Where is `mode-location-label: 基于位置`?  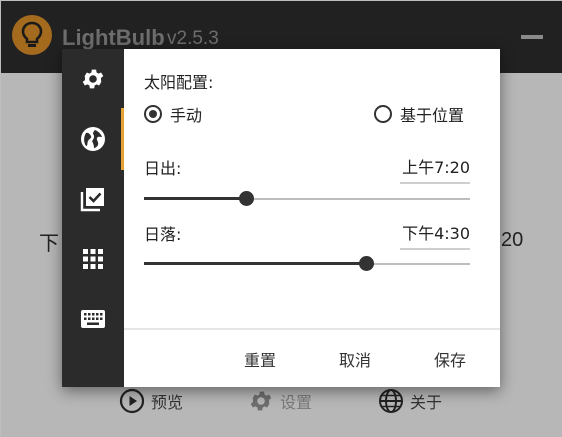 mode-location-label: 基于位置 is located at coordinates (432, 115).